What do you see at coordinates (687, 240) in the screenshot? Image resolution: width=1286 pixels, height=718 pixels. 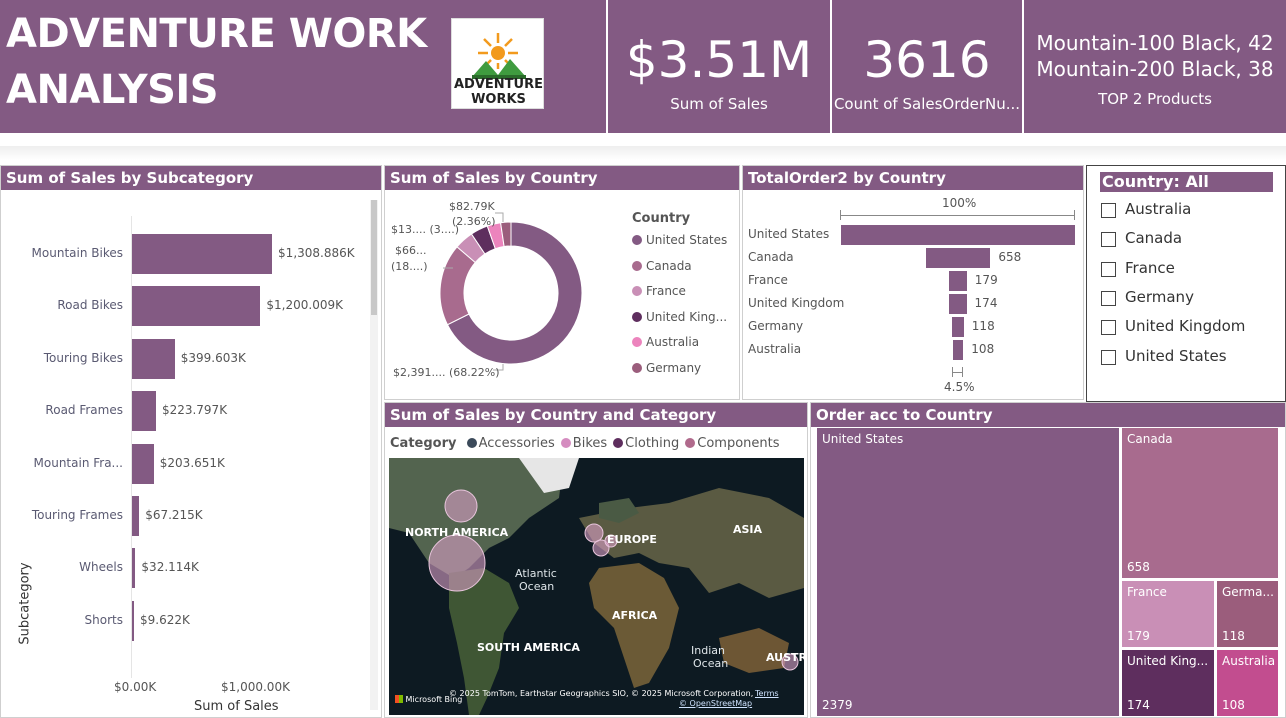 I see `donut-legend-label: United States` at bounding box center [687, 240].